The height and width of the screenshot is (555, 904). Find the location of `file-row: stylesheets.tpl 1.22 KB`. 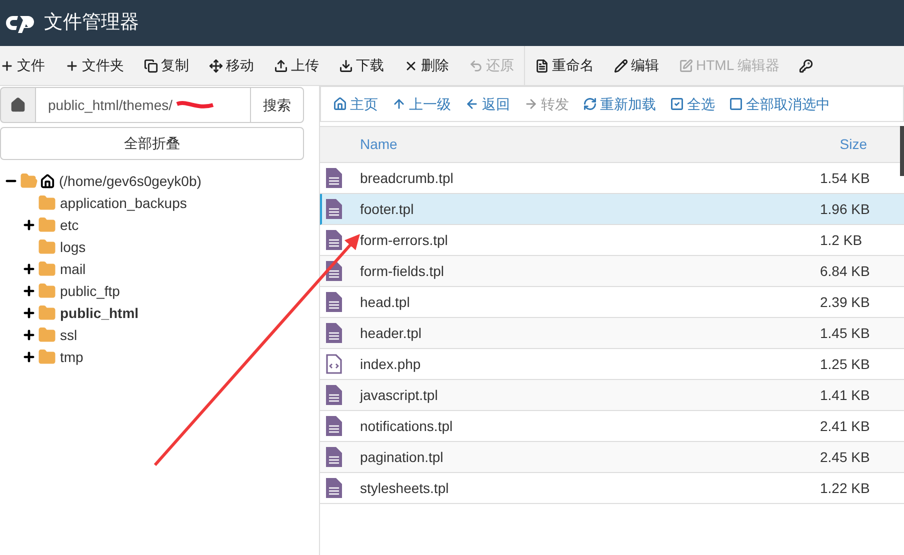

file-row: stylesheets.tpl 1.22 KB is located at coordinates (612, 488).